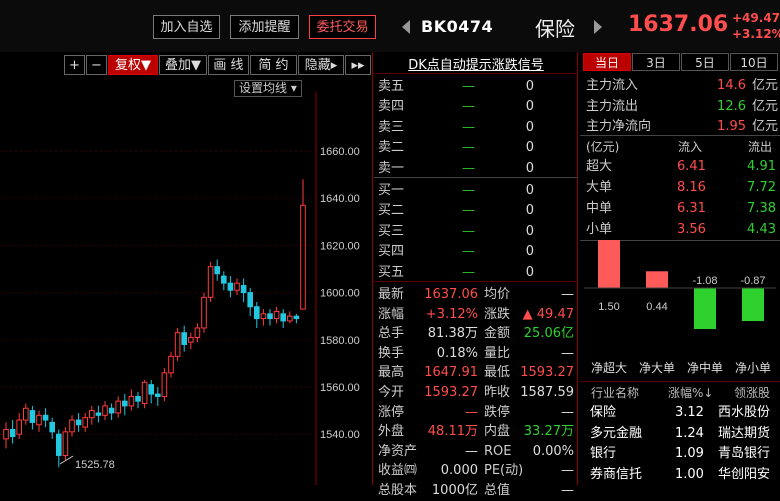  I want to click on security-name: 保险, so click(555, 29).